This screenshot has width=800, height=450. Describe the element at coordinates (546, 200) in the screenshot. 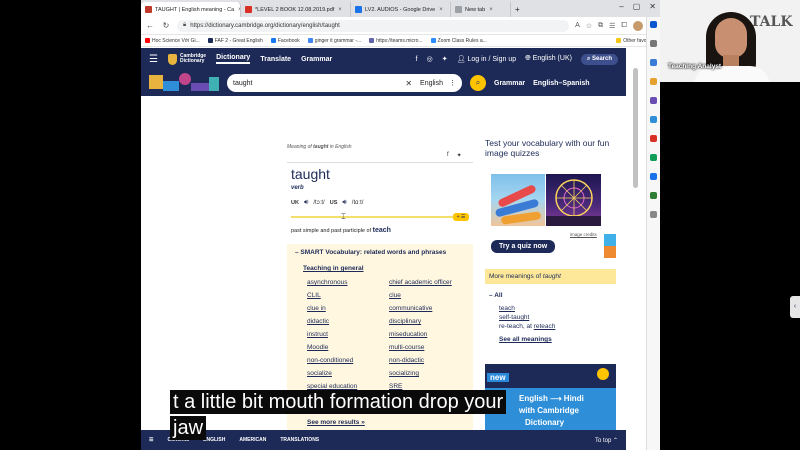

I see `quiz-images` at that location.